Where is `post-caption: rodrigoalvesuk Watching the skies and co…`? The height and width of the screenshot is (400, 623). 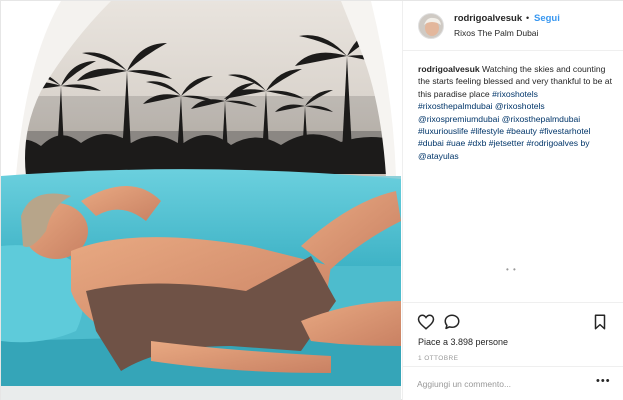
post-caption: rodrigoalvesuk Watching the skies and co… is located at coordinates (516, 112).